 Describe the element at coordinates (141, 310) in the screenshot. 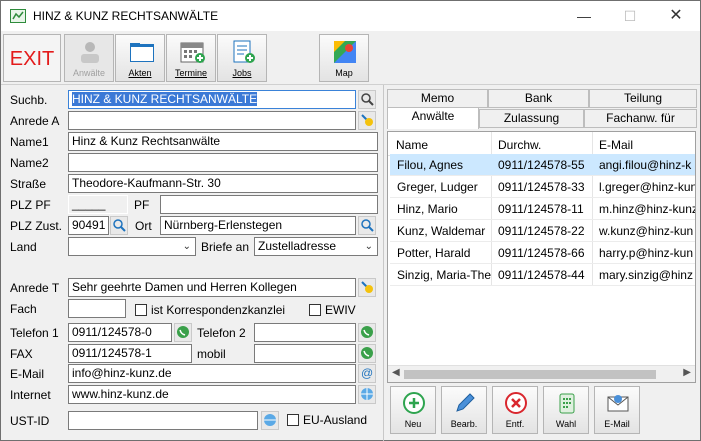

I see `korrespondenzkanzlei-checkbox` at that location.